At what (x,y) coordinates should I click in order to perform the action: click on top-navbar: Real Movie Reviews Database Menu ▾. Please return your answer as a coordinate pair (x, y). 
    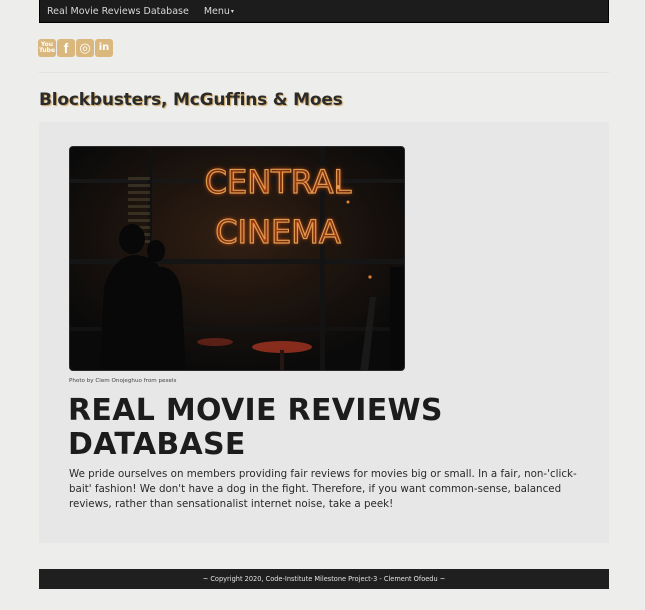
    Looking at the image, I should click on (324, 11).